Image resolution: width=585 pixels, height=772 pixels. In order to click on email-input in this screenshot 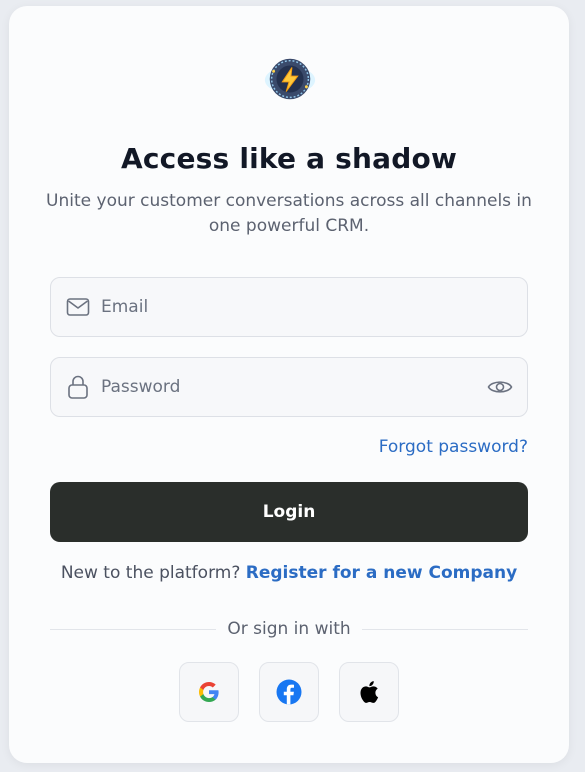, I will do `click(314, 307)`.